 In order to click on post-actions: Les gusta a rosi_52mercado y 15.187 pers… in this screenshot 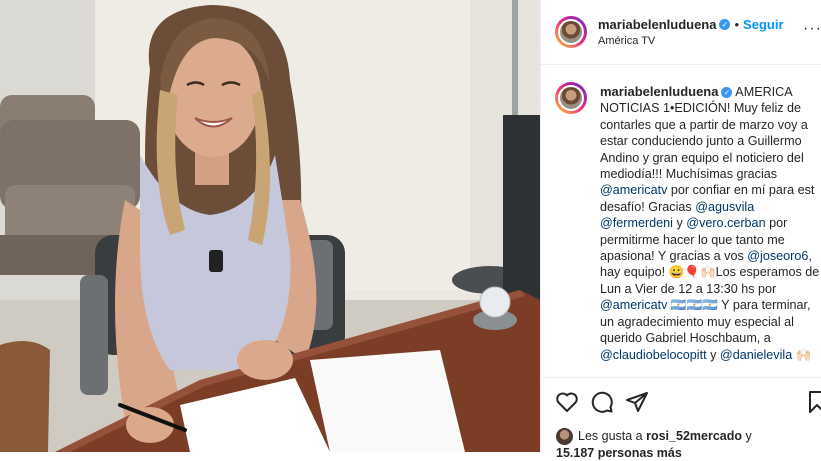, I will do `click(681, 418)`.